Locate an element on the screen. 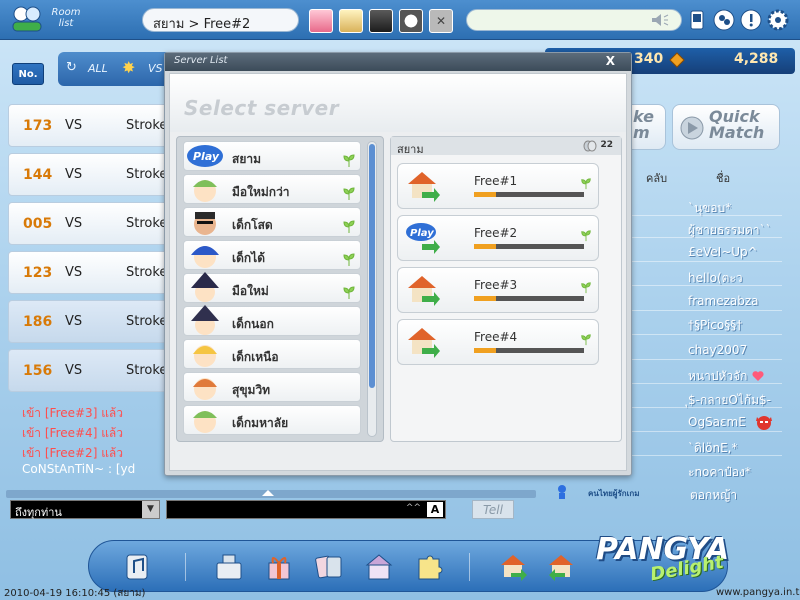 Image resolution: width=800 pixels, height=600 pixels. puzzle-icon is located at coordinates (429, 567).